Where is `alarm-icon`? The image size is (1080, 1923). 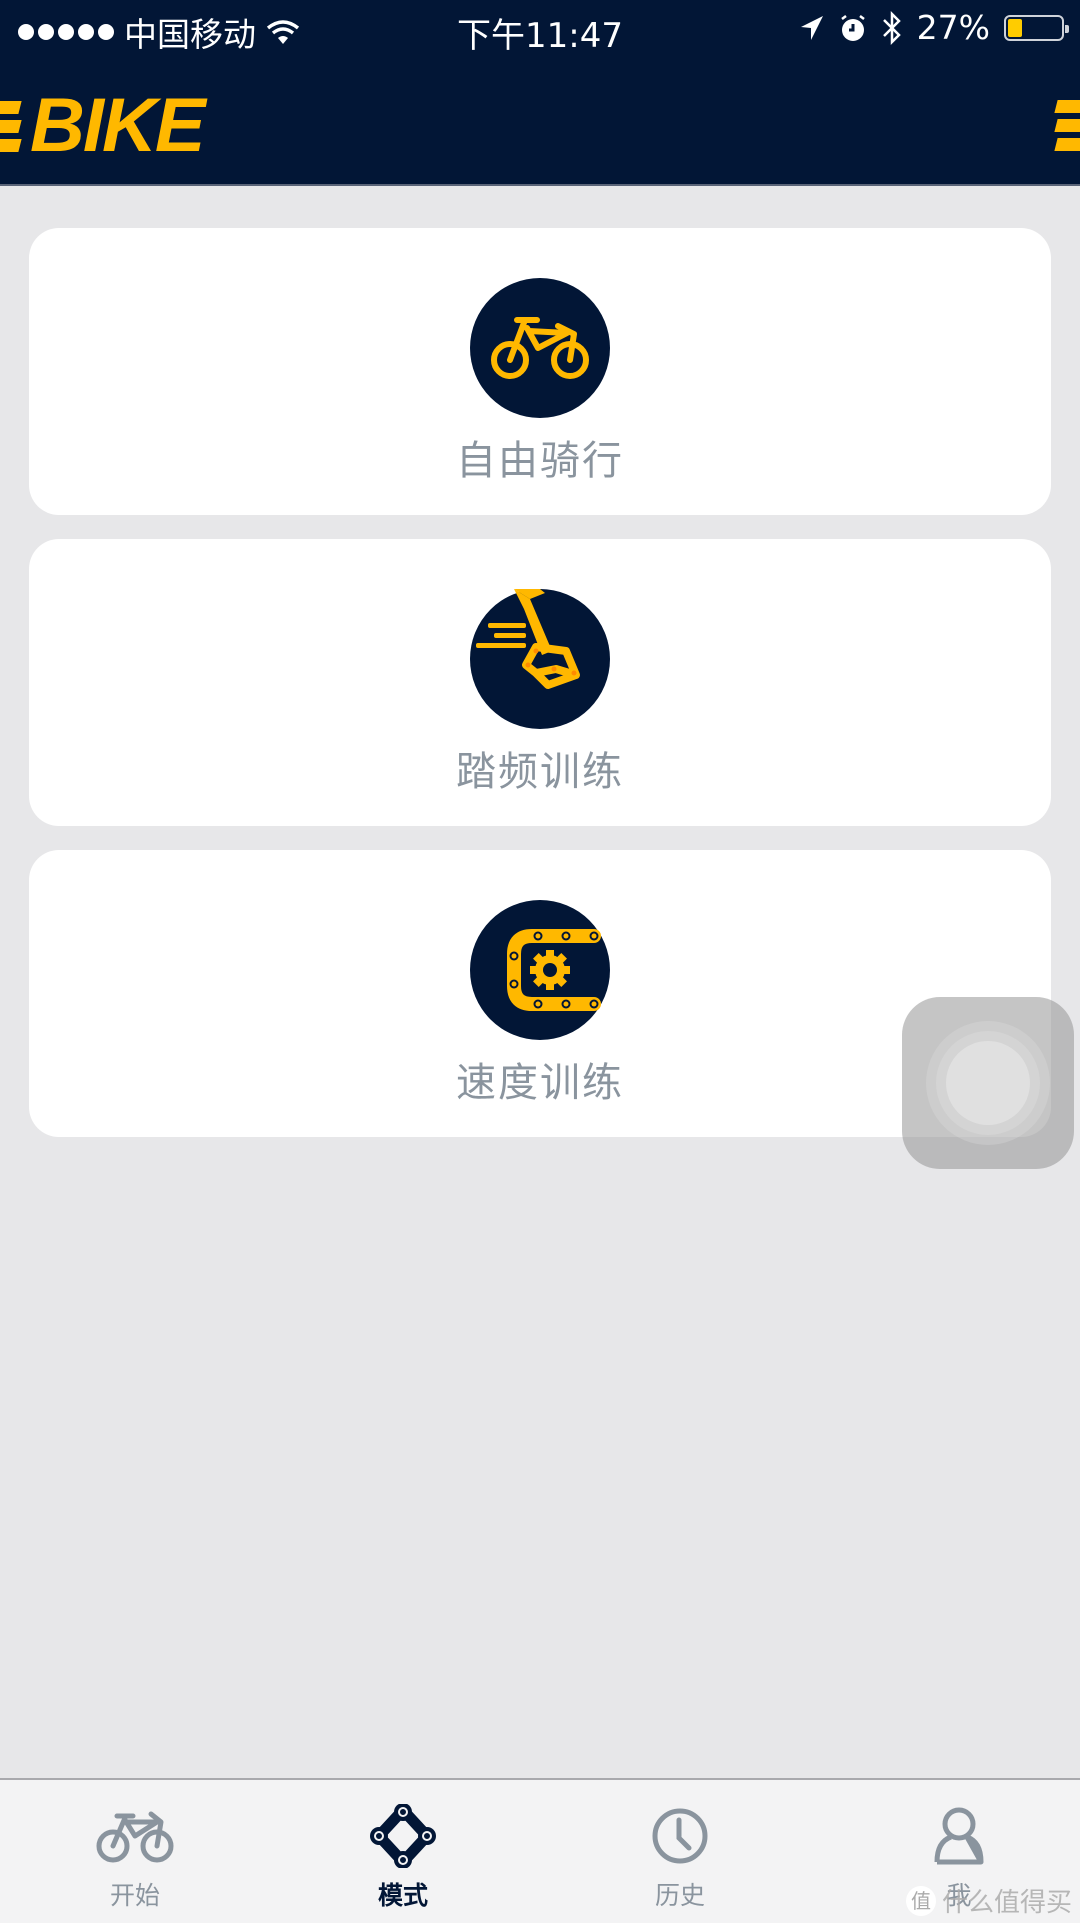
alarm-icon is located at coordinates (852, 27).